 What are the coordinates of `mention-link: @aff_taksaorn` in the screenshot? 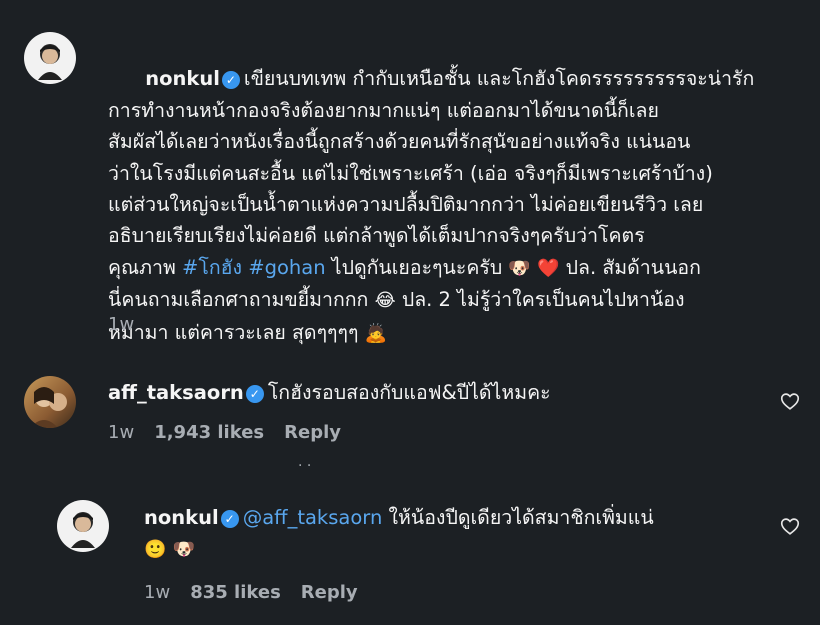 It's located at (313, 517).